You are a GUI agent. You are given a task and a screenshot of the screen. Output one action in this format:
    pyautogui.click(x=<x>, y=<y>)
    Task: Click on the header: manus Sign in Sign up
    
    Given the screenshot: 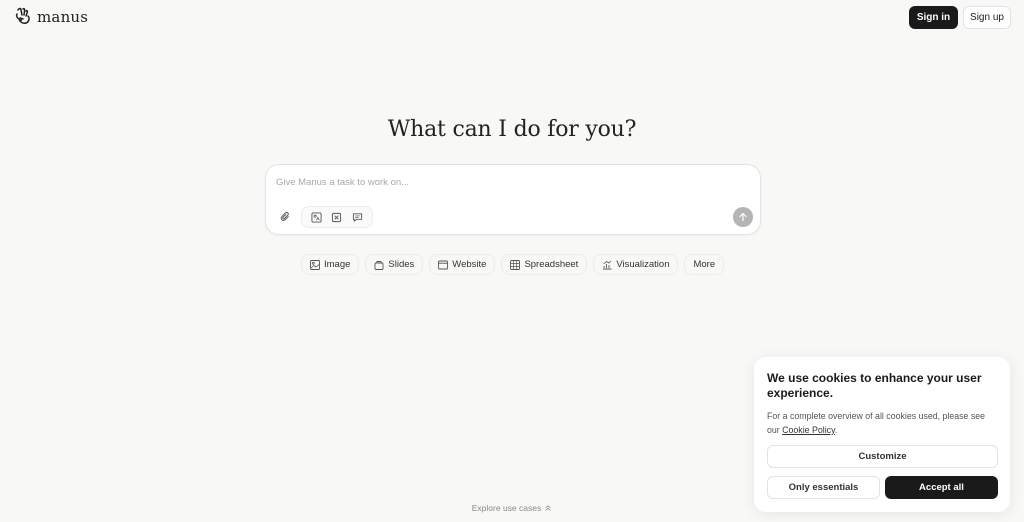 What is the action you would take?
    pyautogui.click(x=512, y=18)
    